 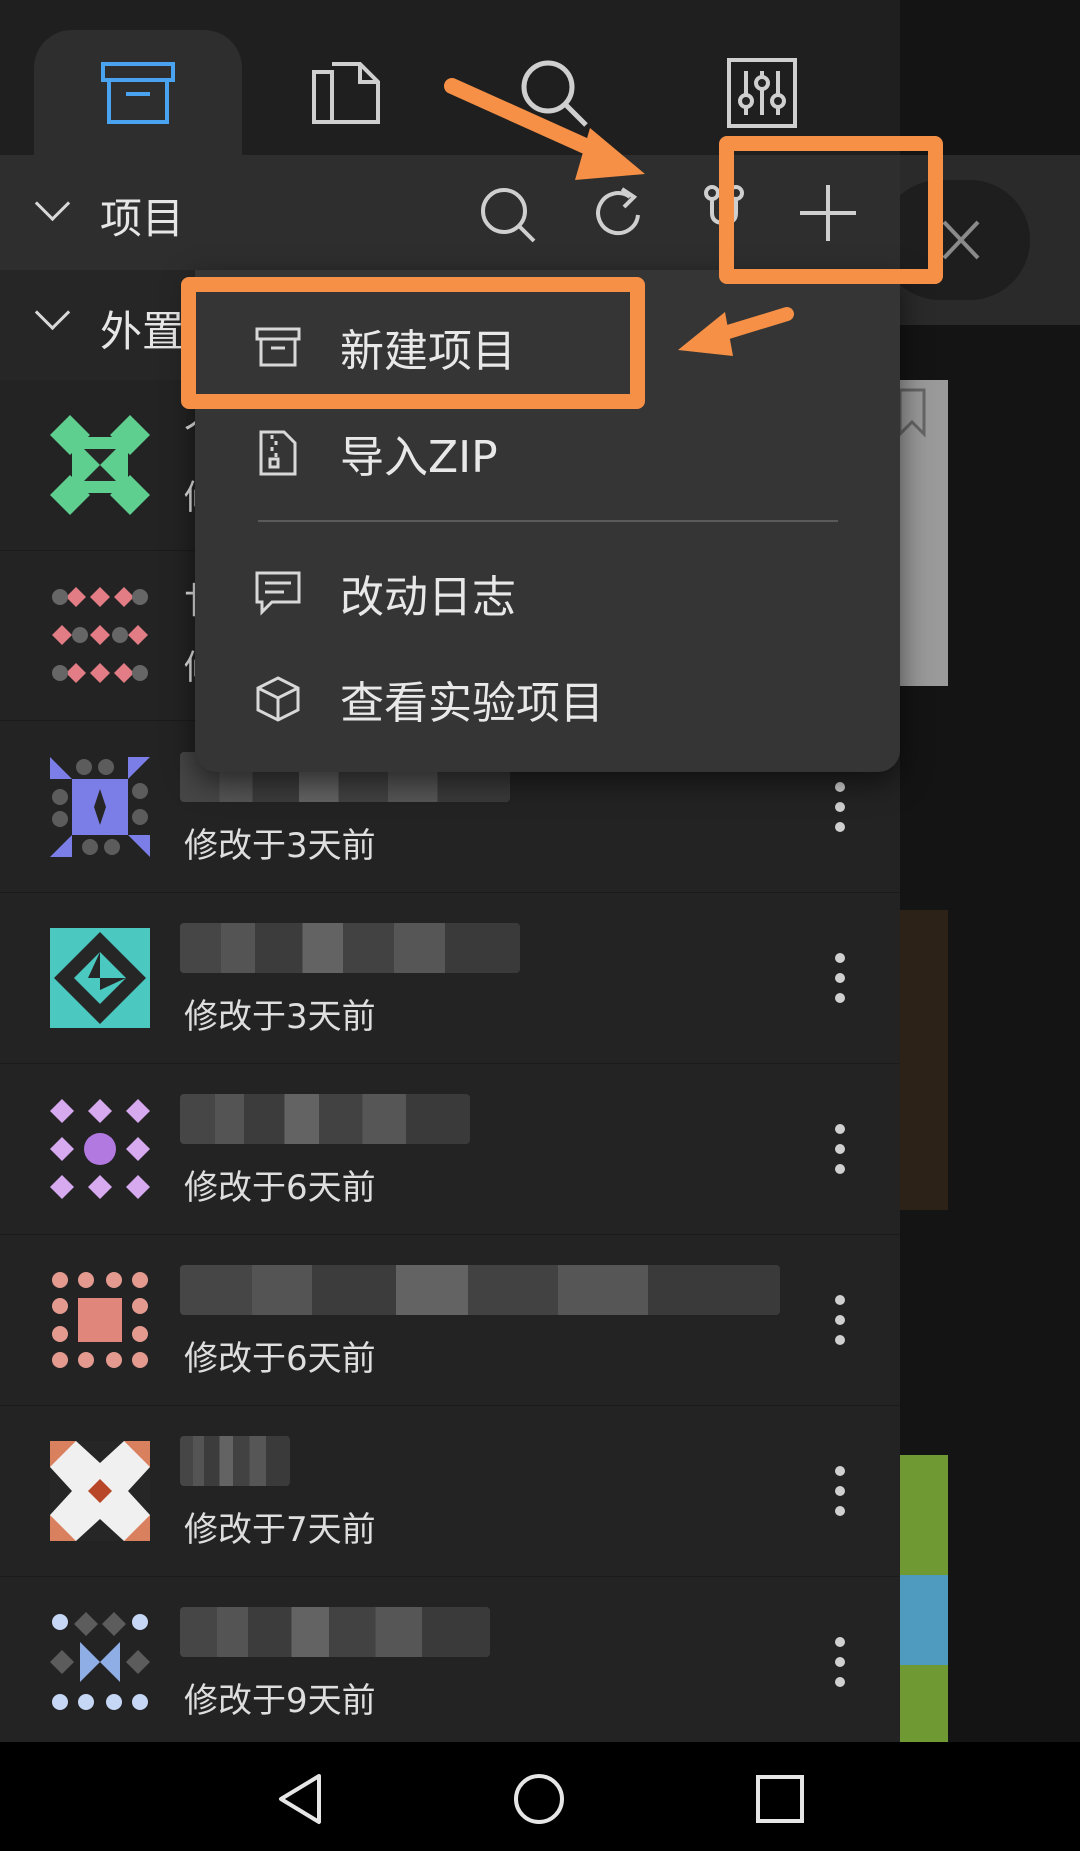 I want to click on menu-item-import-zip: 导入ZIP, so click(x=547, y=453).